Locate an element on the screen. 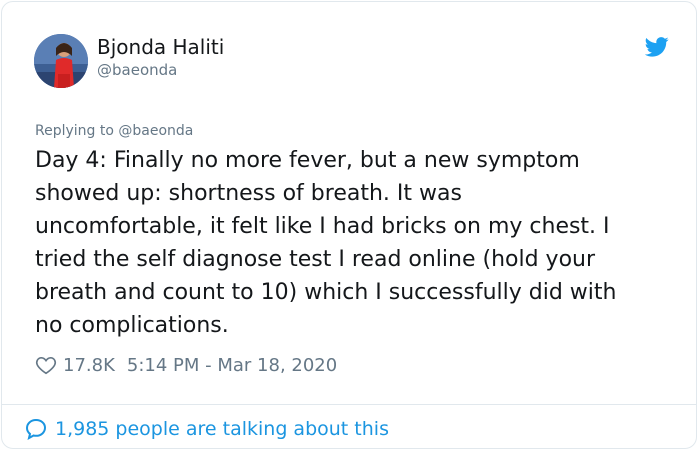 The image size is (700, 452). avatar is located at coordinates (61, 61).